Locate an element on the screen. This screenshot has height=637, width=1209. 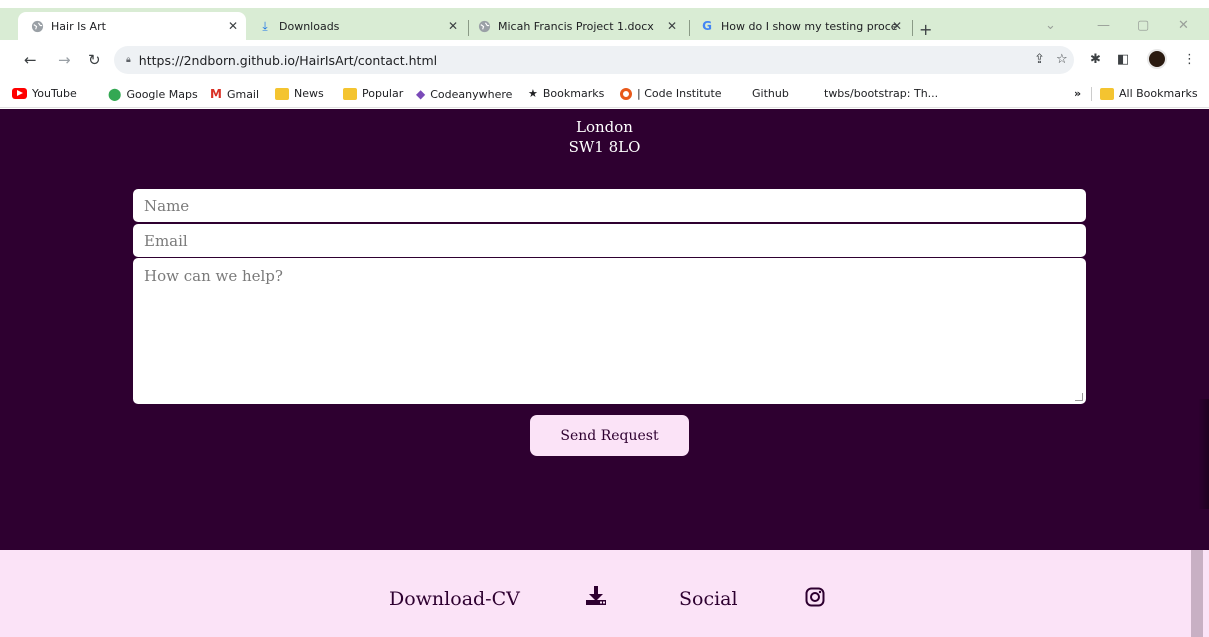
download-cv-link: Download-CV is located at coordinates (454, 599).